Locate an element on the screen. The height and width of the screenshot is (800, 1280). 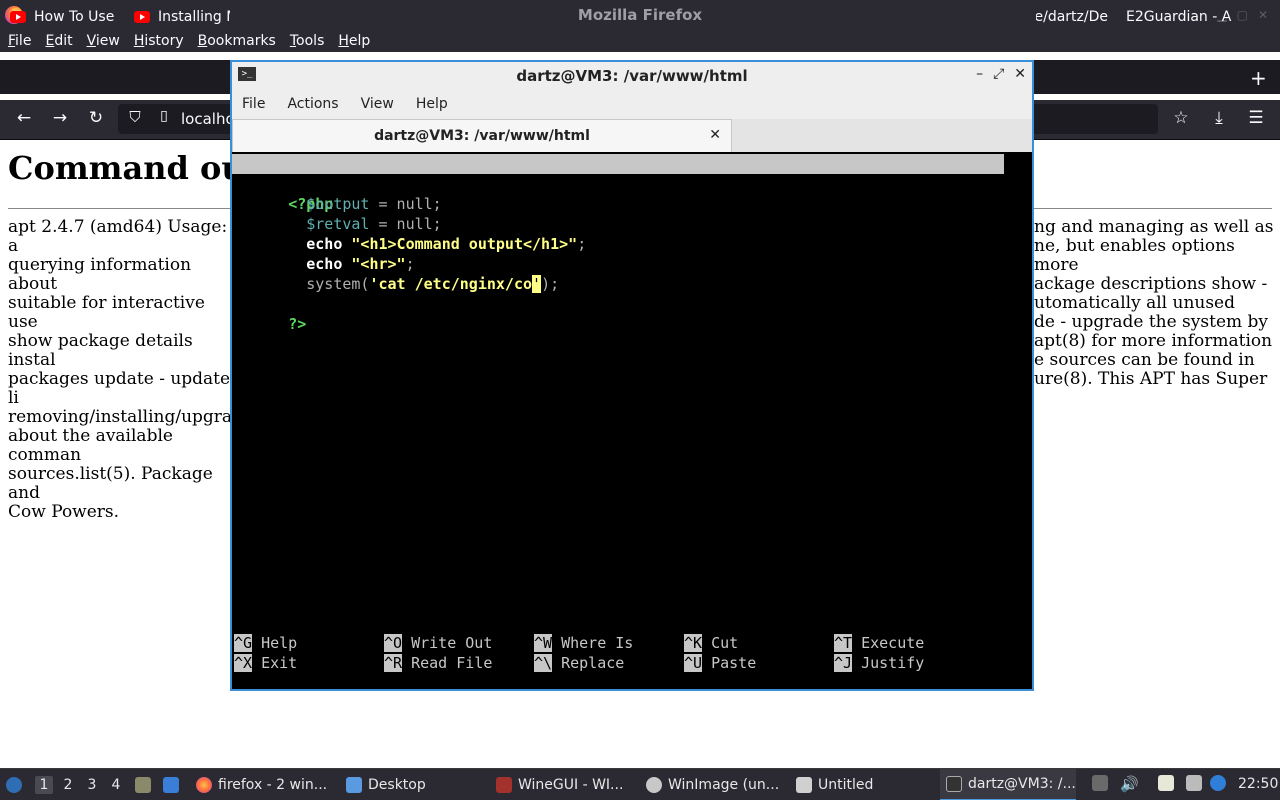
browser-tab: /home/dartz/De is located at coordinates (1072, 17).